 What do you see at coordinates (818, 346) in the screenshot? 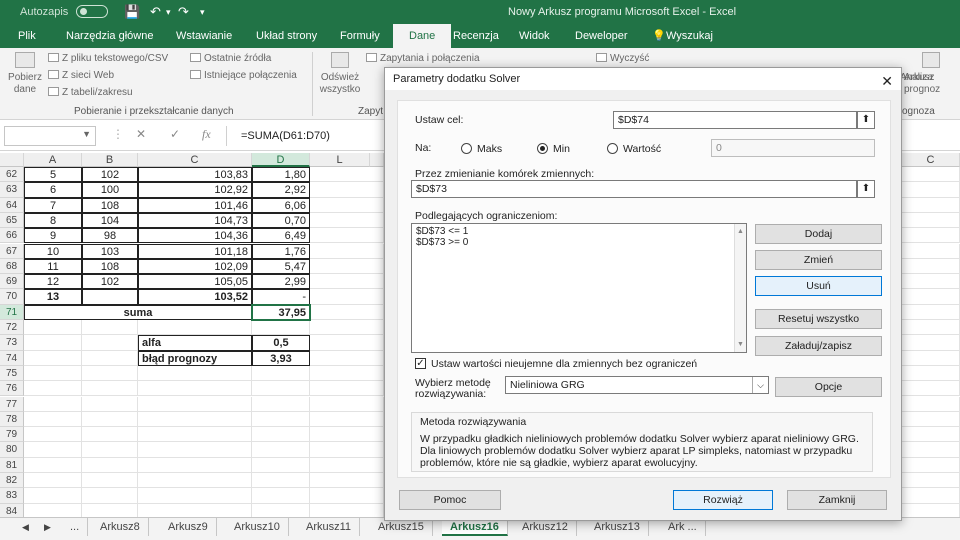
I see `load-save-button: Załaduj/zapisz` at bounding box center [818, 346].